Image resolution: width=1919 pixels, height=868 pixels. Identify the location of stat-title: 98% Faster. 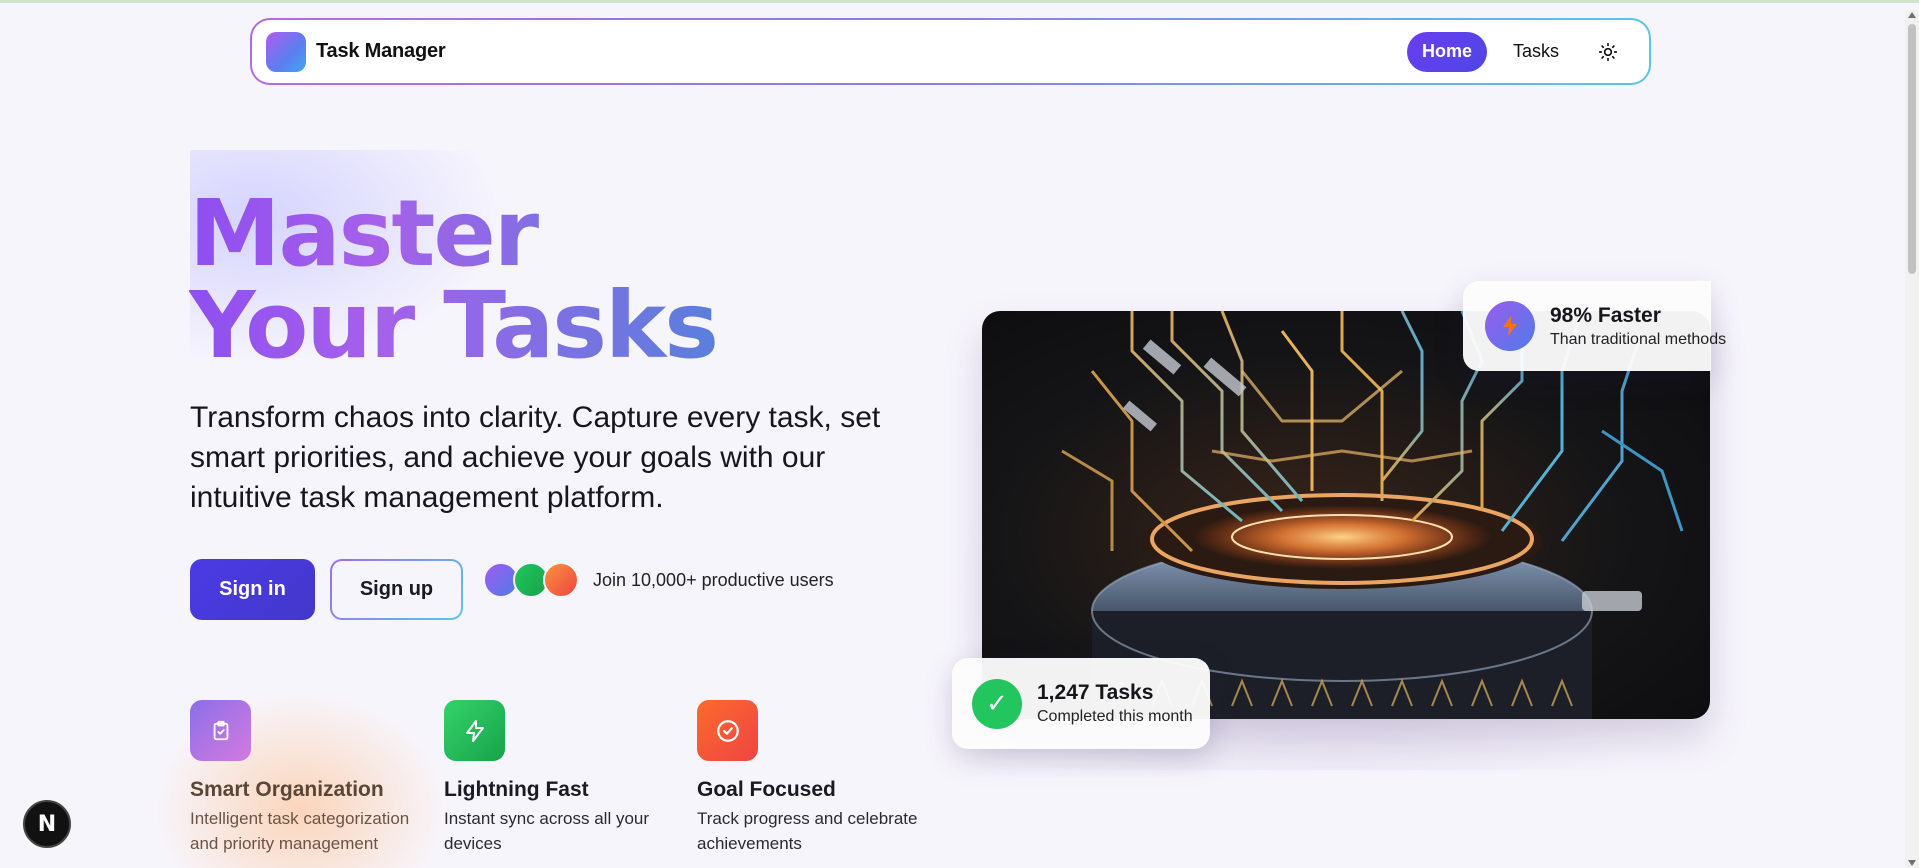
(1605, 315).